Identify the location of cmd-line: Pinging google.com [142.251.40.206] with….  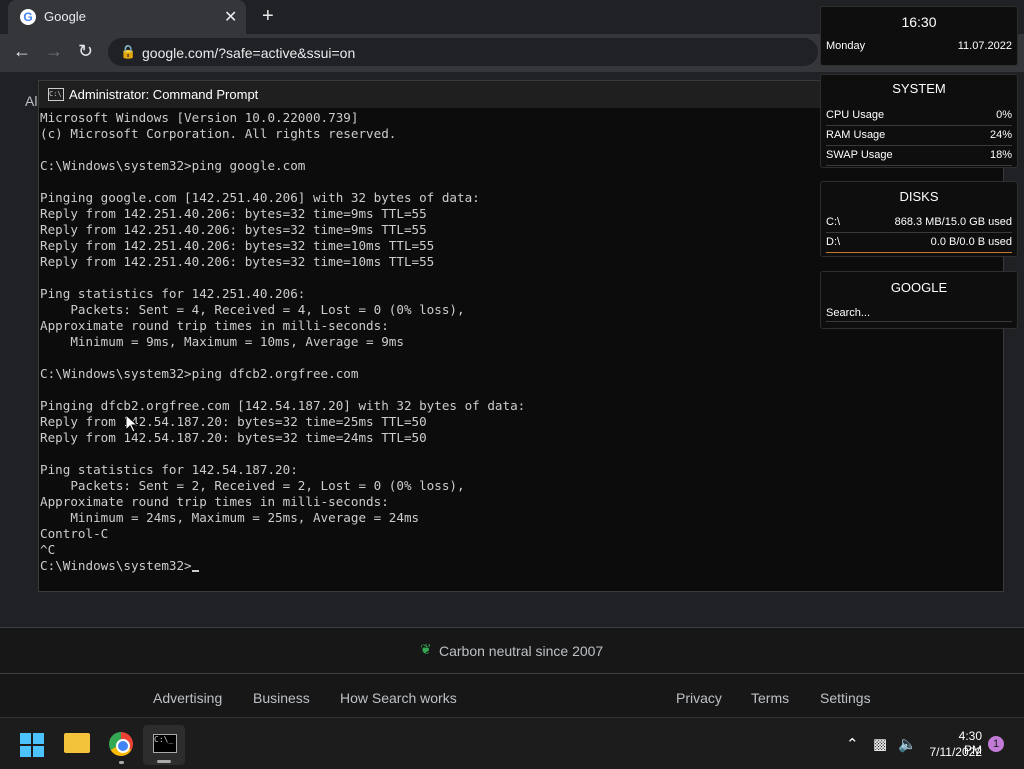
(260, 197).